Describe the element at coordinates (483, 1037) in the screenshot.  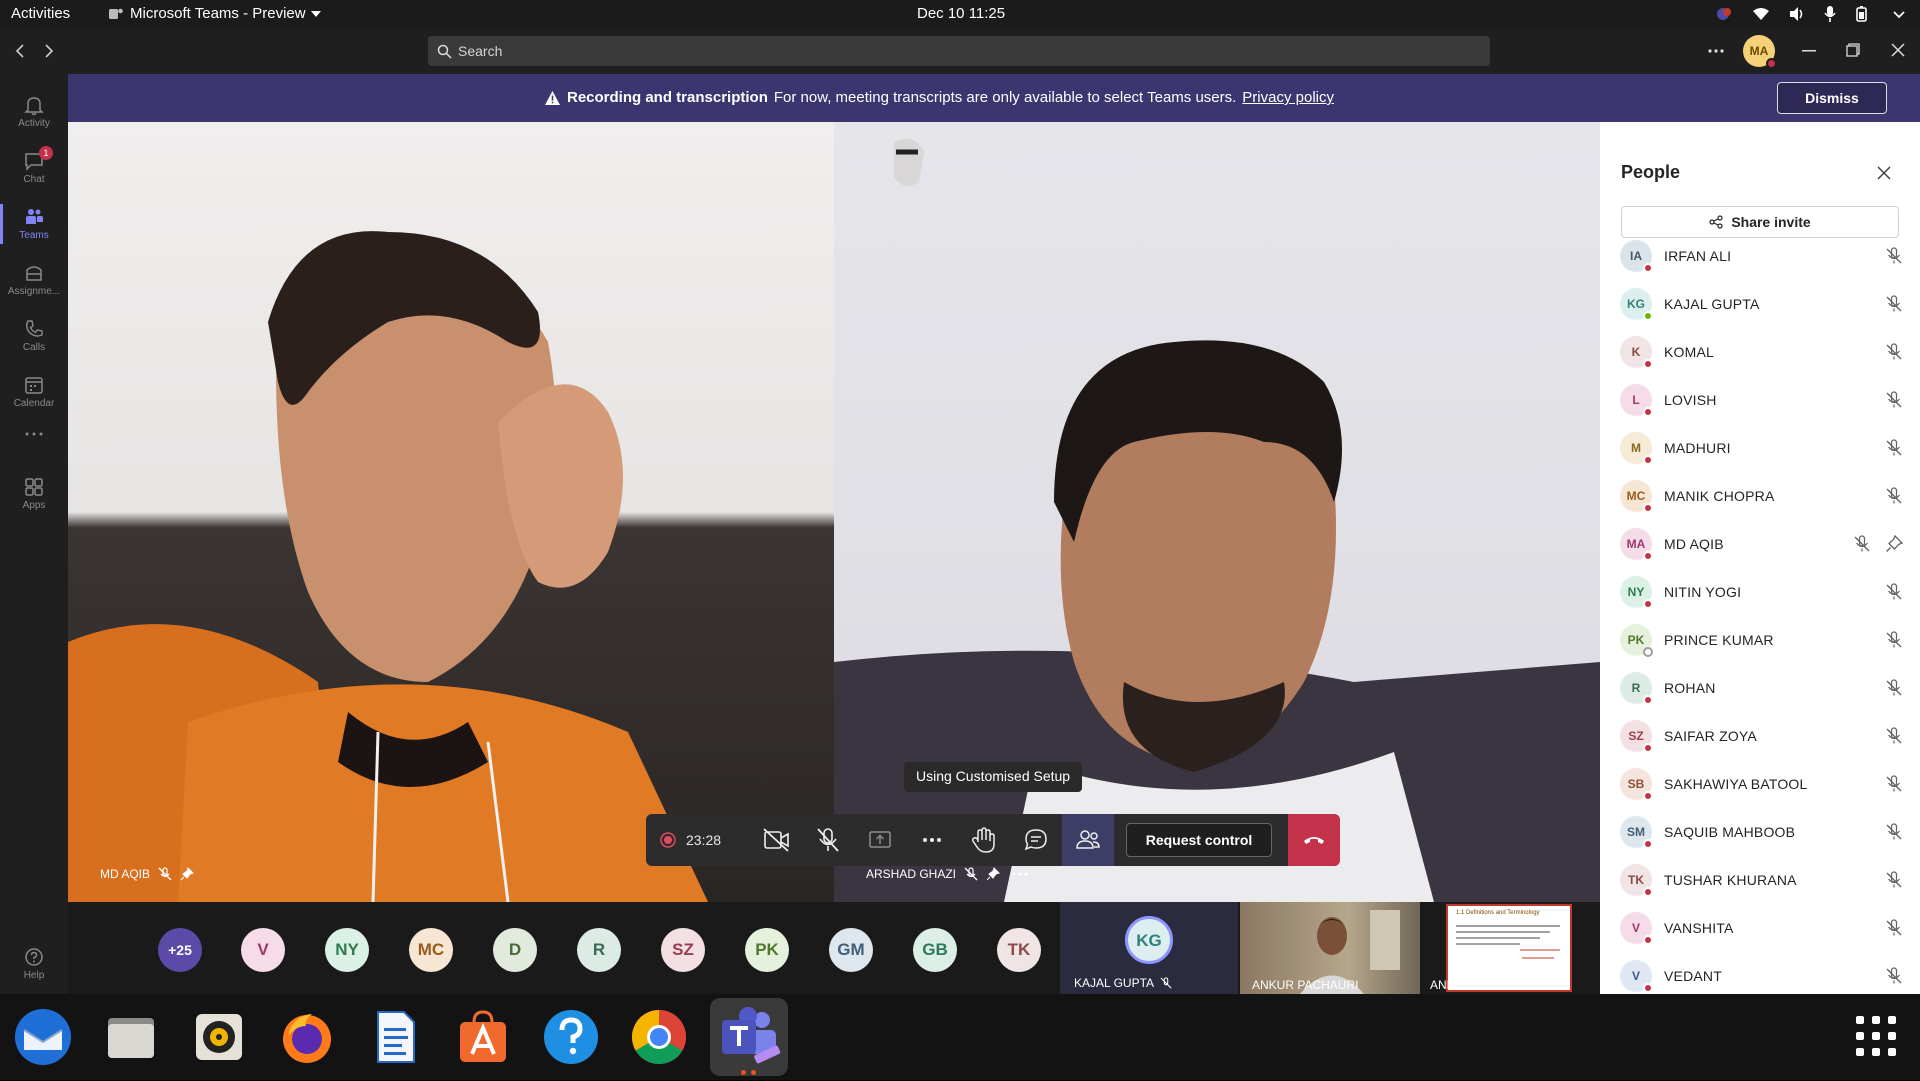
I see `dock-software` at that location.